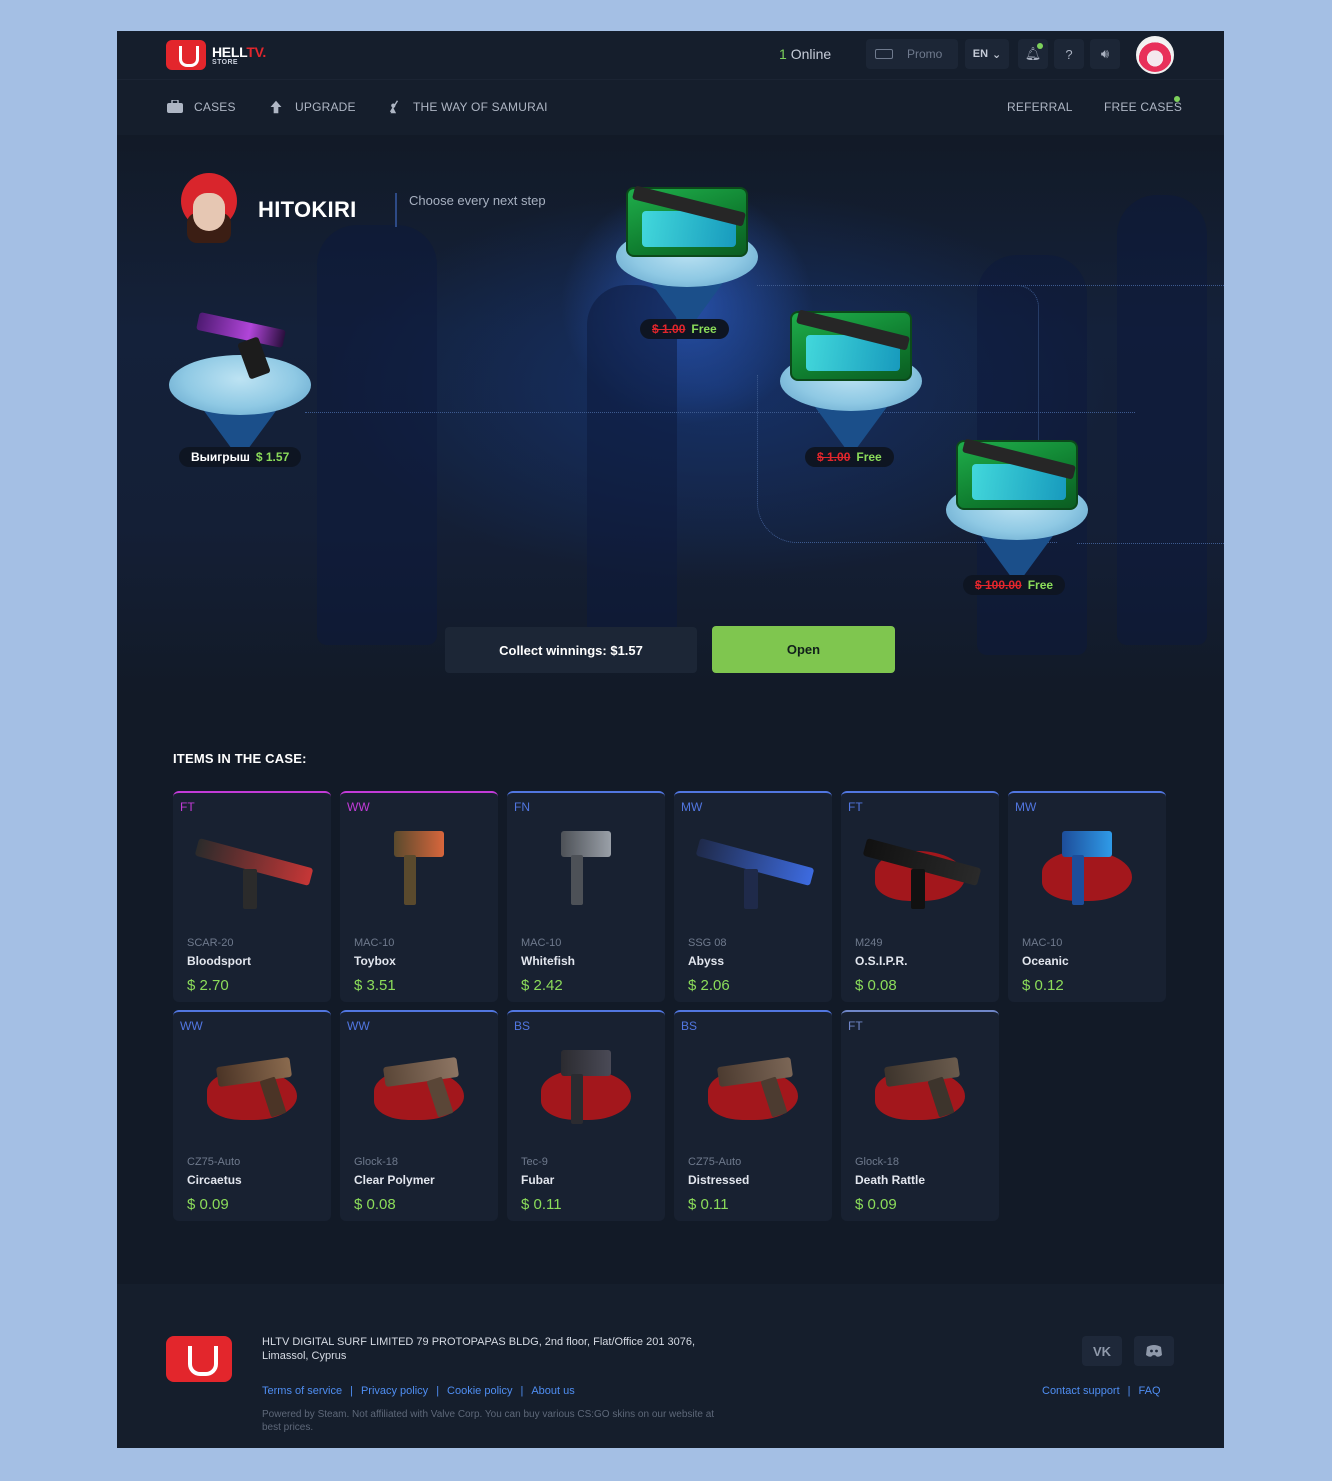 This screenshot has width=1332, height=1481. What do you see at coordinates (987, 54) in the screenshot?
I see `language-select: EN ⌄` at bounding box center [987, 54].